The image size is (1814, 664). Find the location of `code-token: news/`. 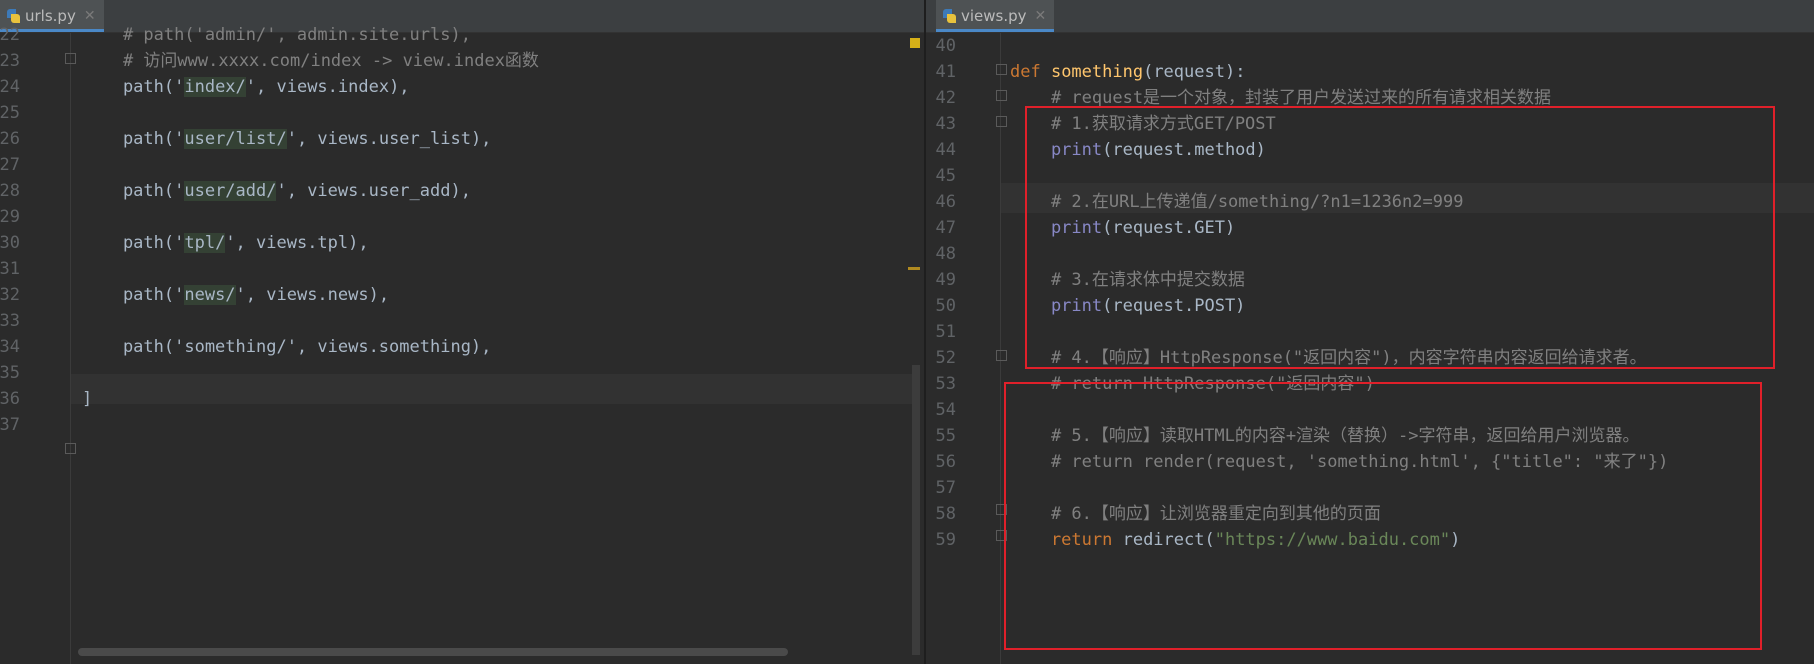

code-token: news/ is located at coordinates (210, 295).